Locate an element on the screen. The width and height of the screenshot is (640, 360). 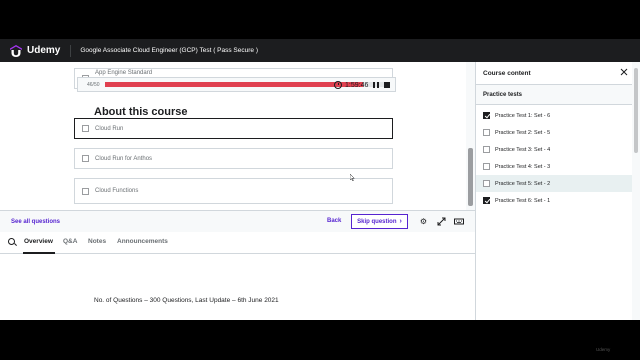
option-label: Cloud Functions is located at coordinates (117, 191).